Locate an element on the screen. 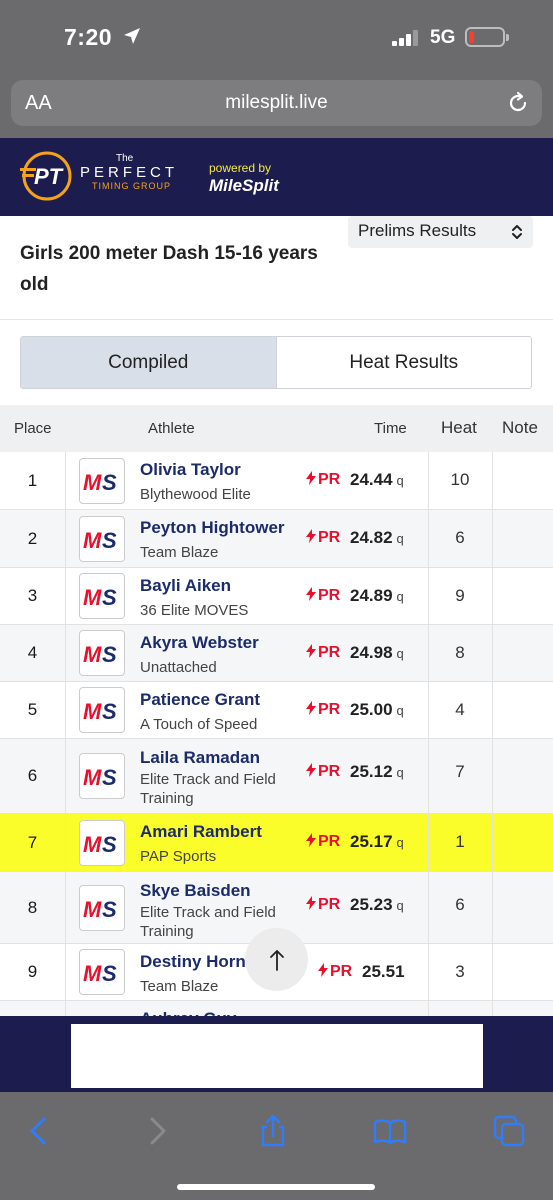 The height and width of the screenshot is (1200, 553). result-time is located at coordinates (352, 1010).